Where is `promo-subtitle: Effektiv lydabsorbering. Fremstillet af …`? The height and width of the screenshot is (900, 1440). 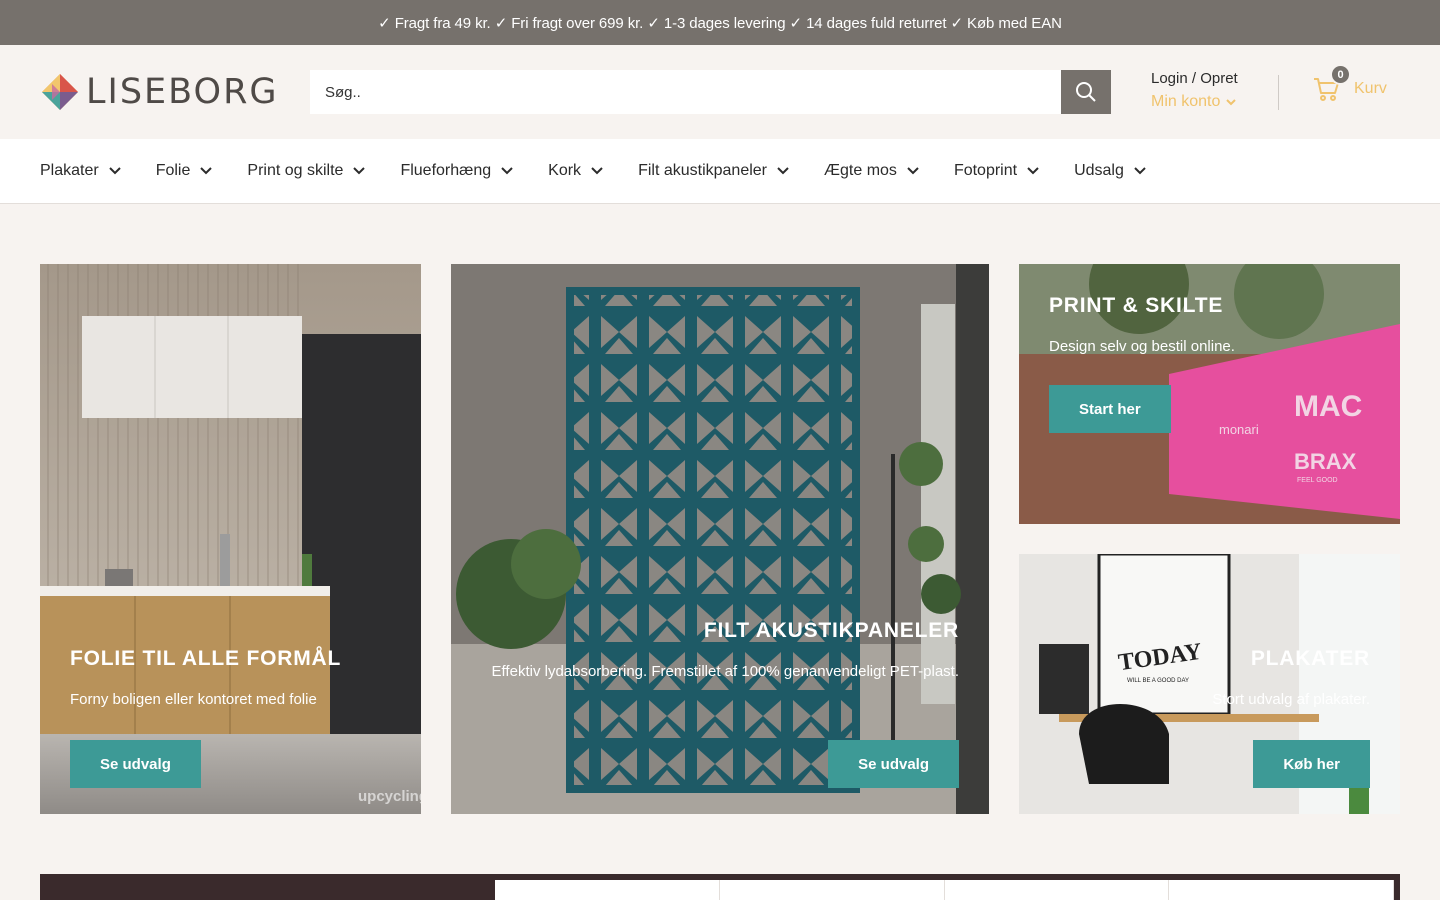
promo-subtitle: Effektiv lydabsorbering. Fremstillet af … is located at coordinates (725, 671).